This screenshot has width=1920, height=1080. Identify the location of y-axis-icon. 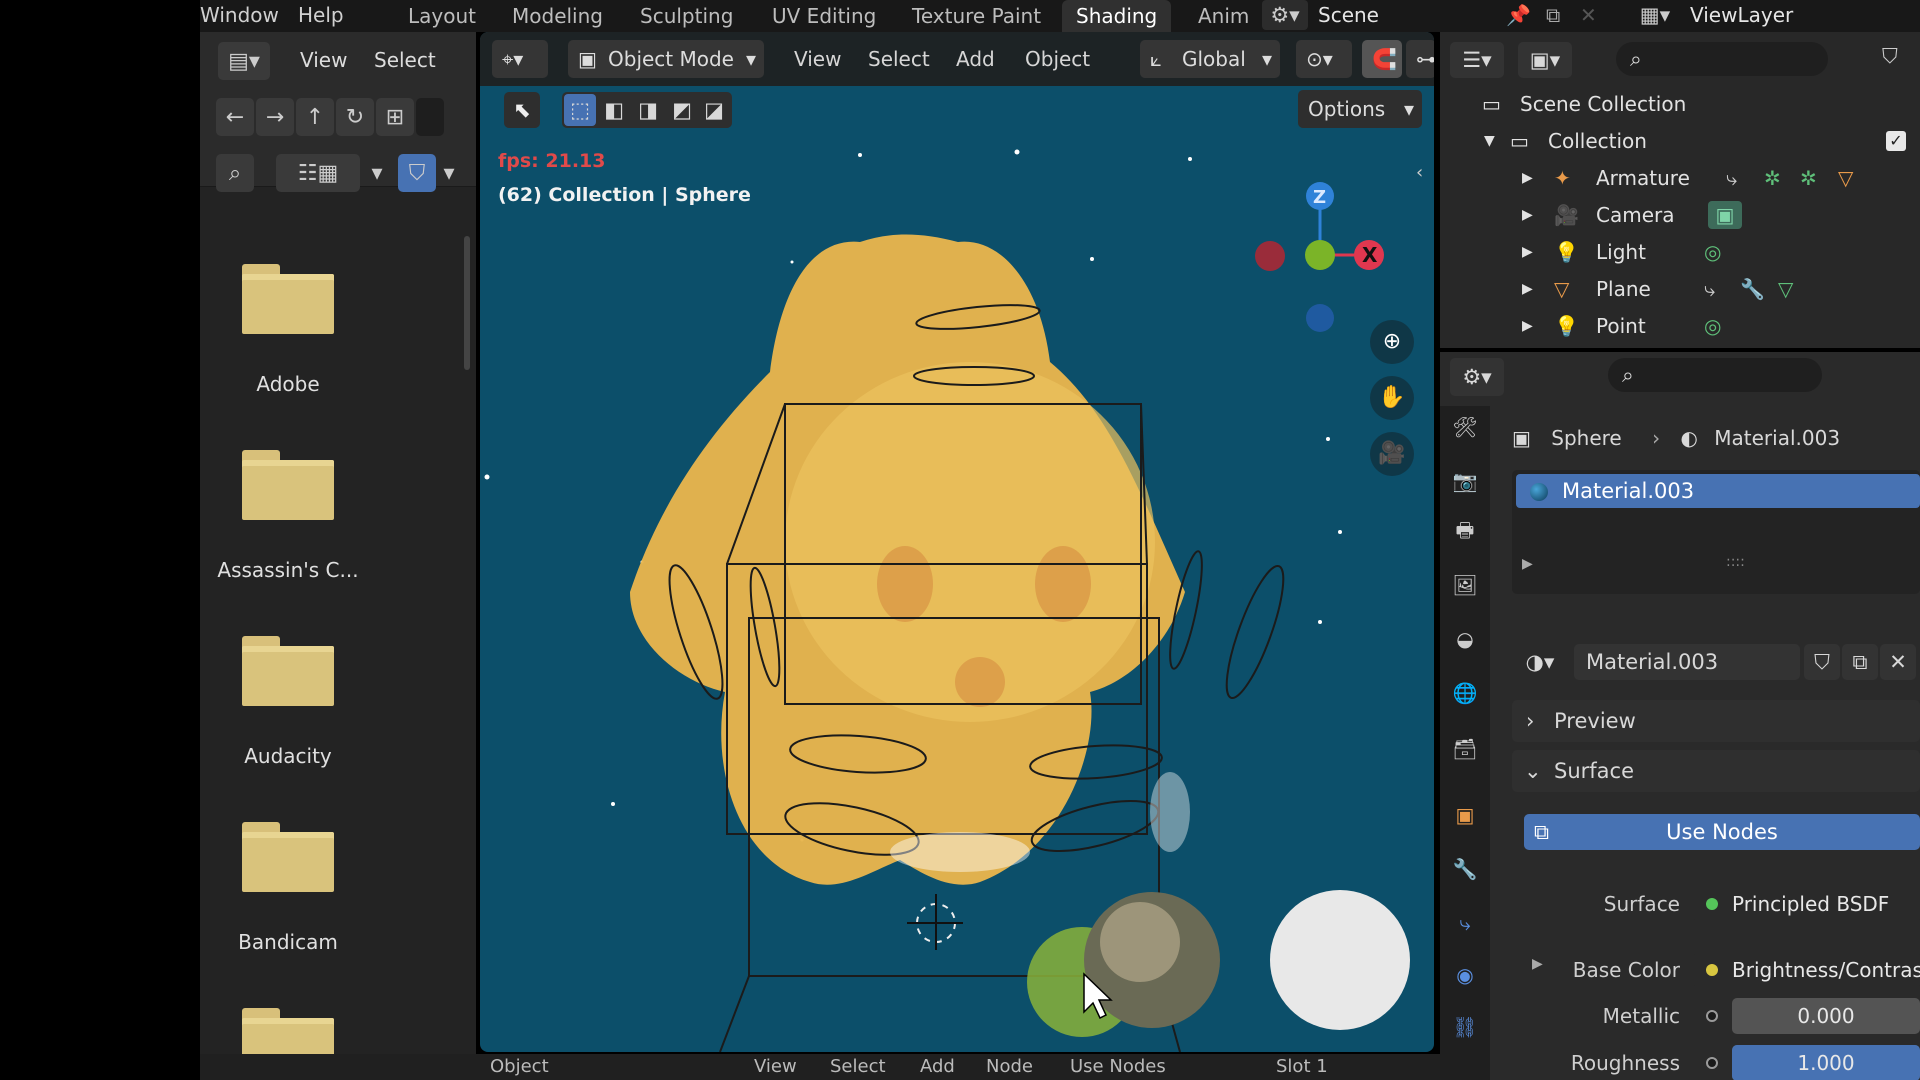
(1320, 255).